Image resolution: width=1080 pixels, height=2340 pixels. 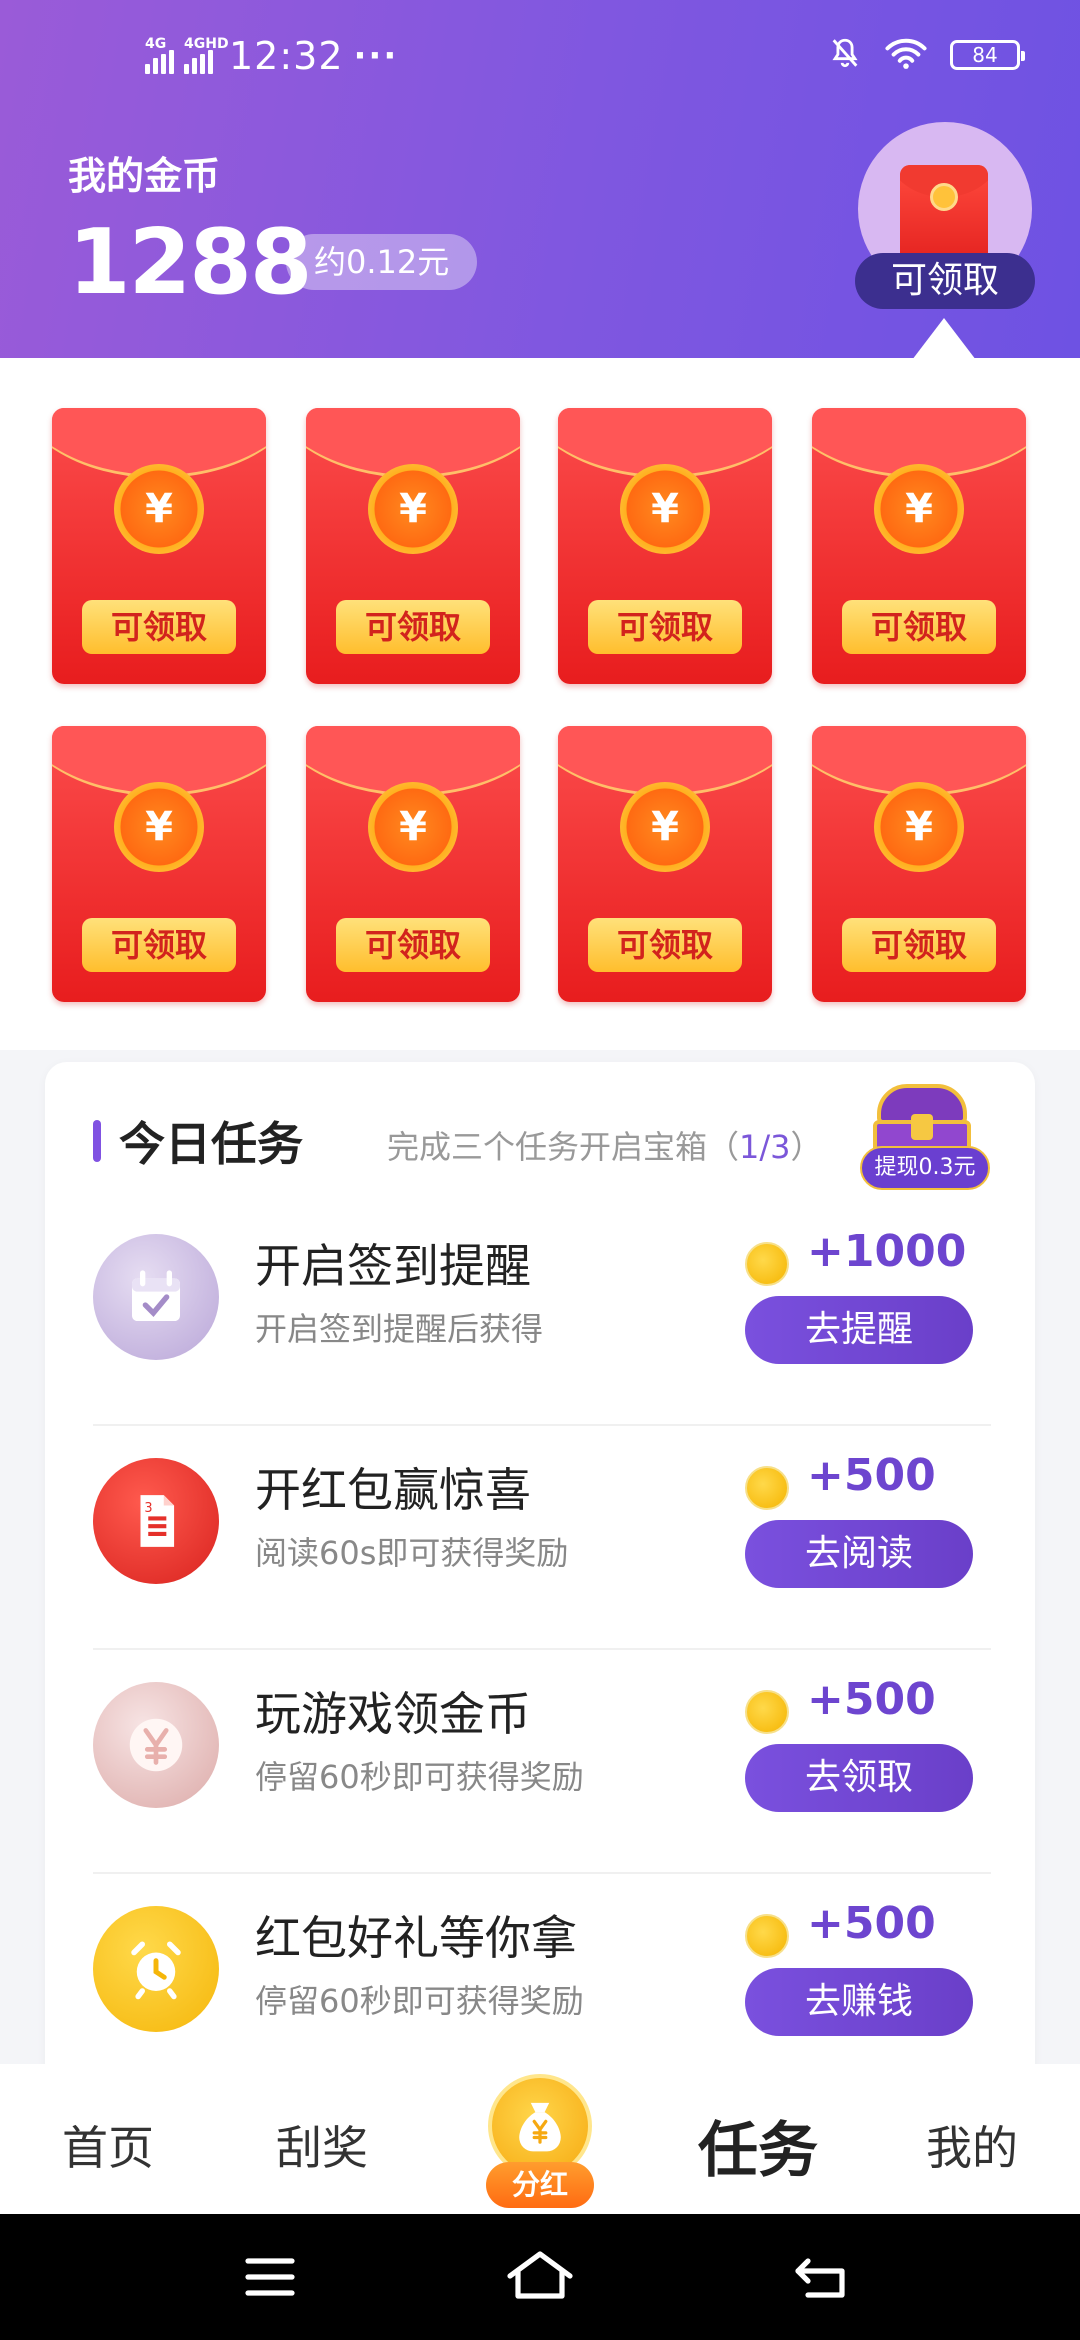 I want to click on task-name: 开红包赢惊喜, so click(x=393, y=1490).